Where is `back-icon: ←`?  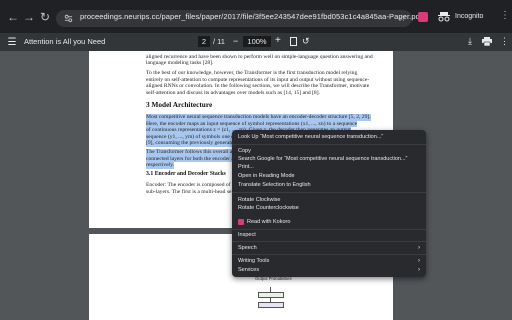 back-icon: ← is located at coordinates (13, 17).